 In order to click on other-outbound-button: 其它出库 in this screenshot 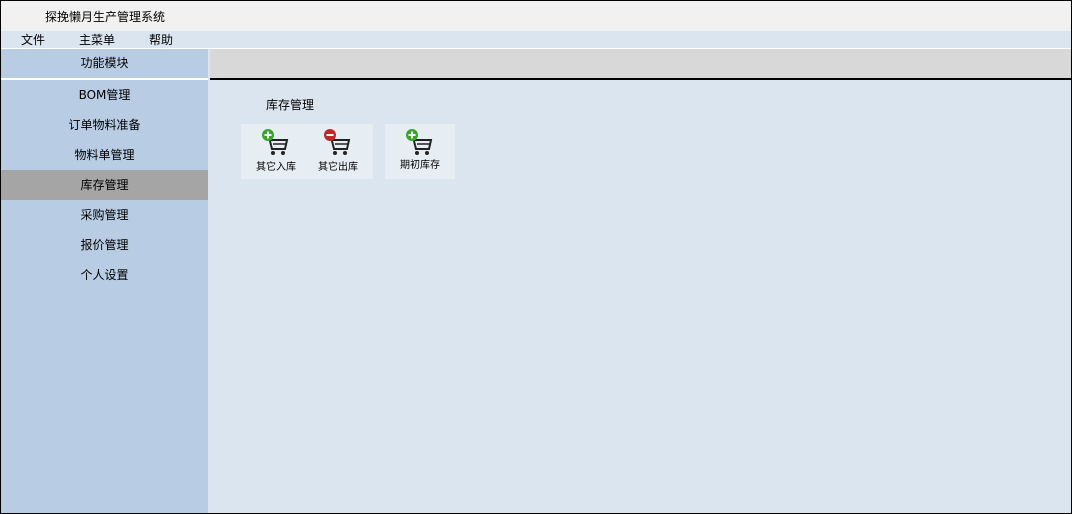, I will do `click(338, 151)`.